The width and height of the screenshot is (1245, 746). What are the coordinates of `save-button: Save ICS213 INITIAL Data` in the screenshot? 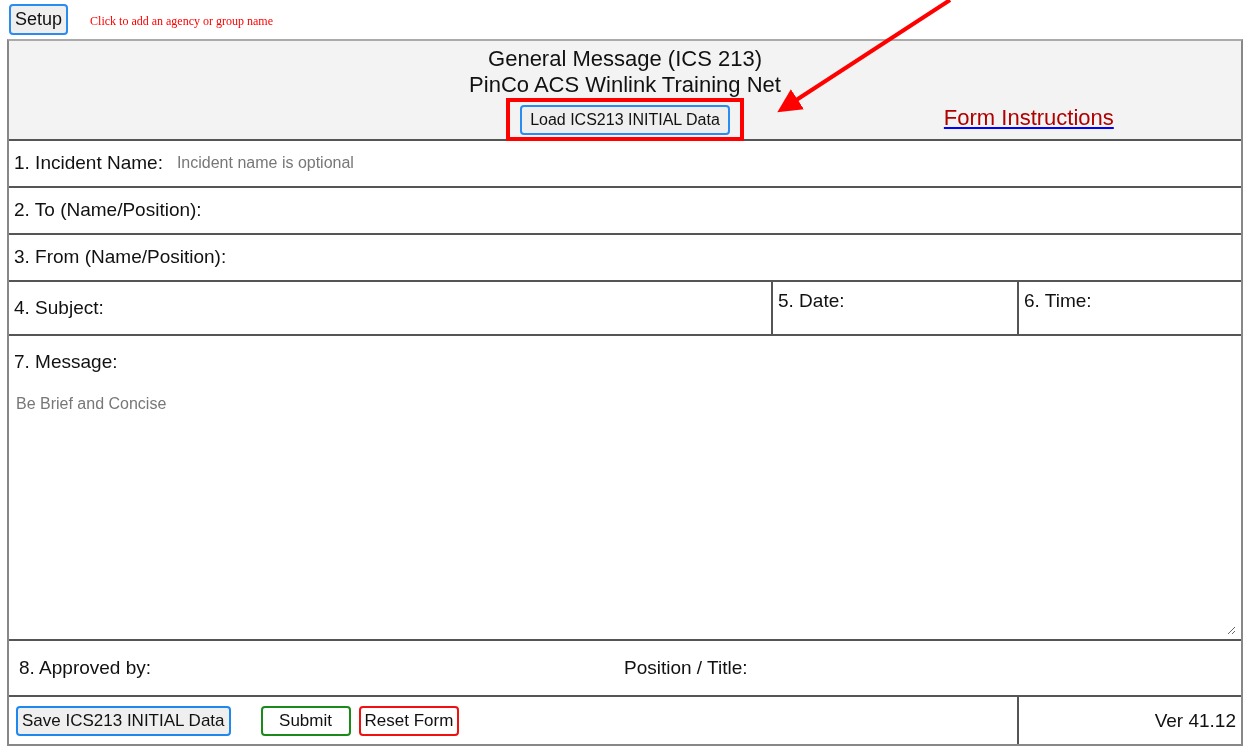 It's located at (123, 720).